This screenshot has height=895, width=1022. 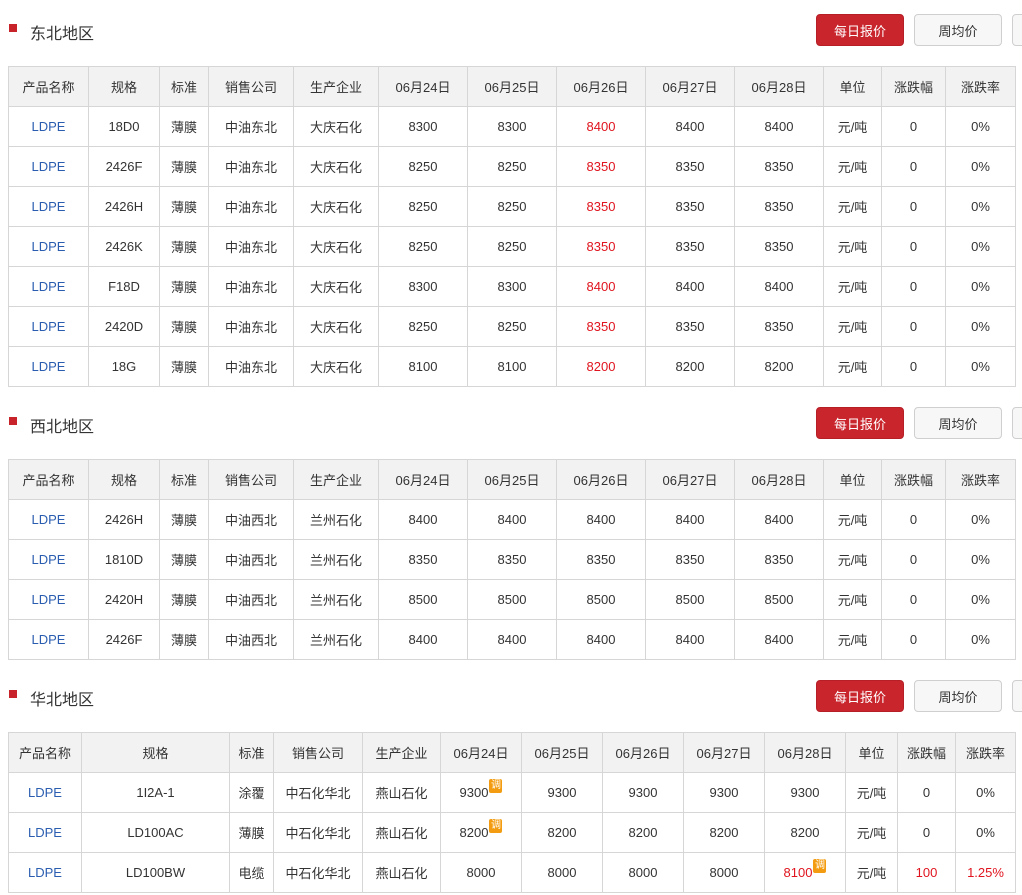 I want to click on table-cell: 2420H, so click(x=124, y=599).